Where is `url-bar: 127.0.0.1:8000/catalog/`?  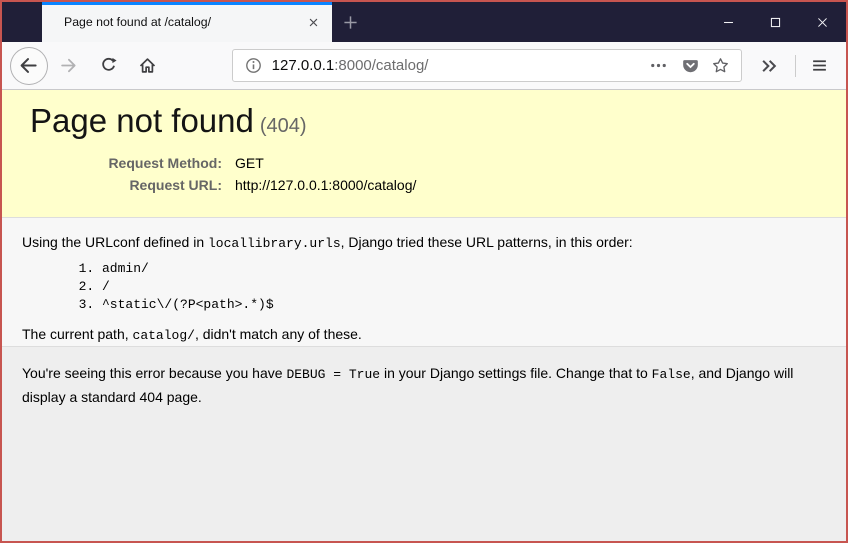
url-bar: 127.0.0.1:8000/catalog/ is located at coordinates (486, 65).